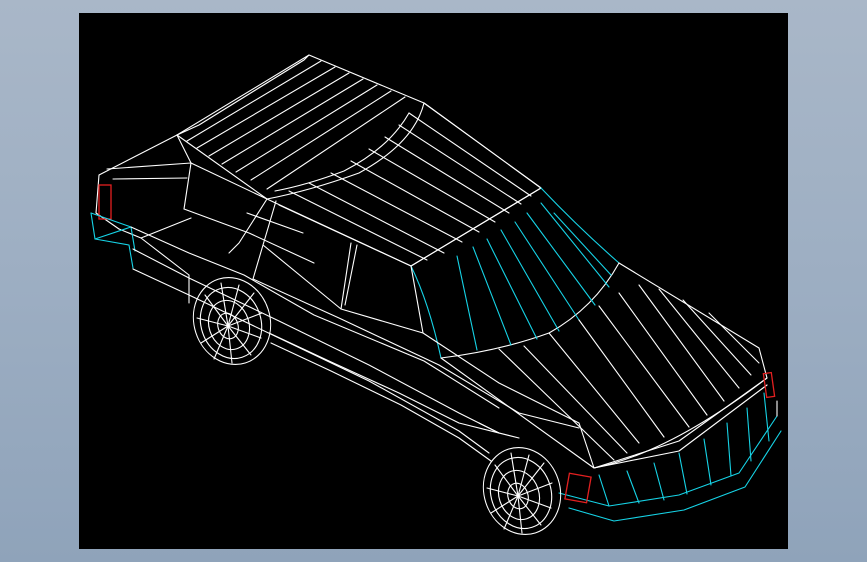 The image size is (867, 562). Describe the element at coordinates (670, 437) in the screenshot. I see `headlights` at that location.